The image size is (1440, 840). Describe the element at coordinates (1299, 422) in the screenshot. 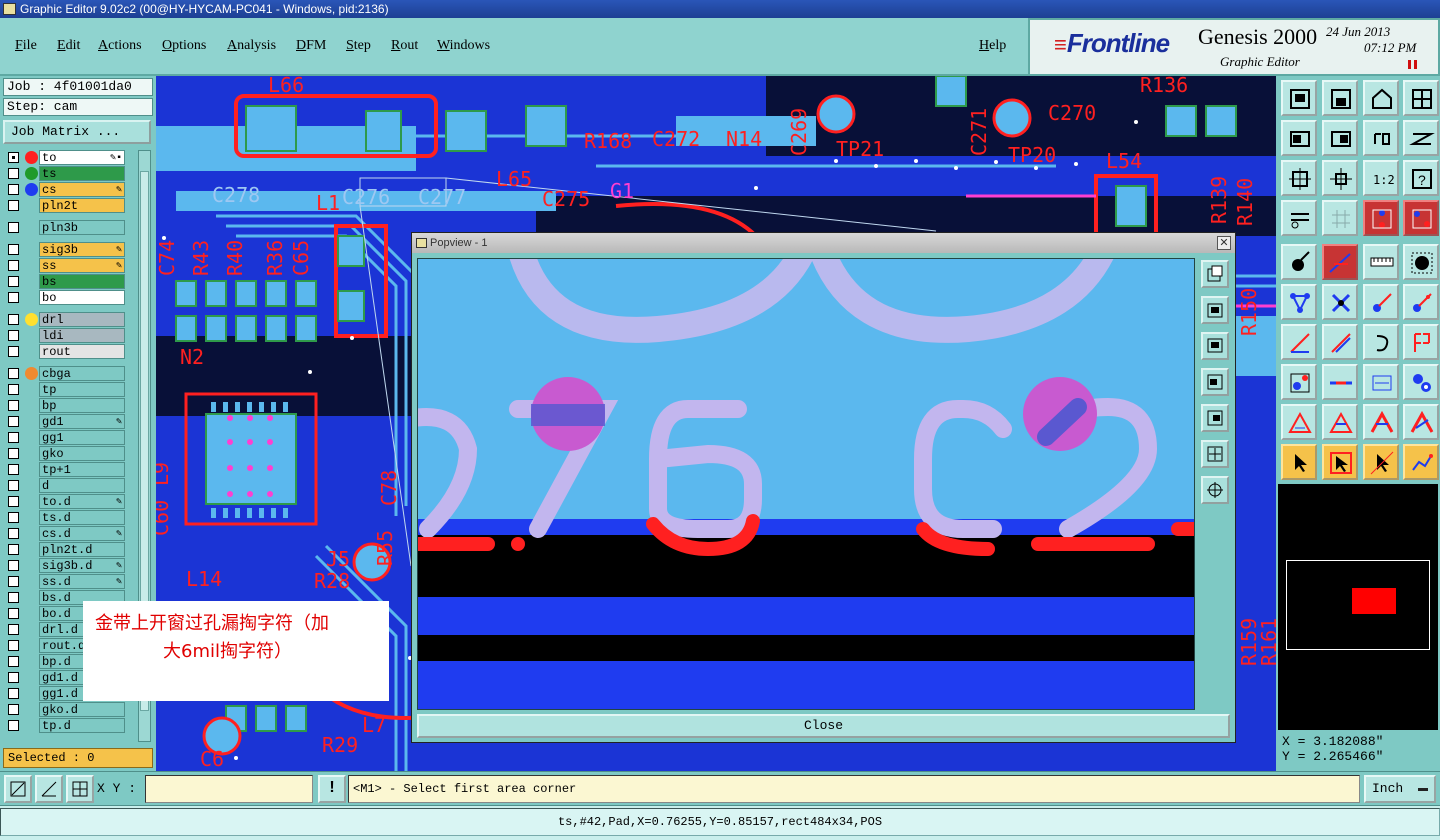

I see `triangle-a-icon` at that location.